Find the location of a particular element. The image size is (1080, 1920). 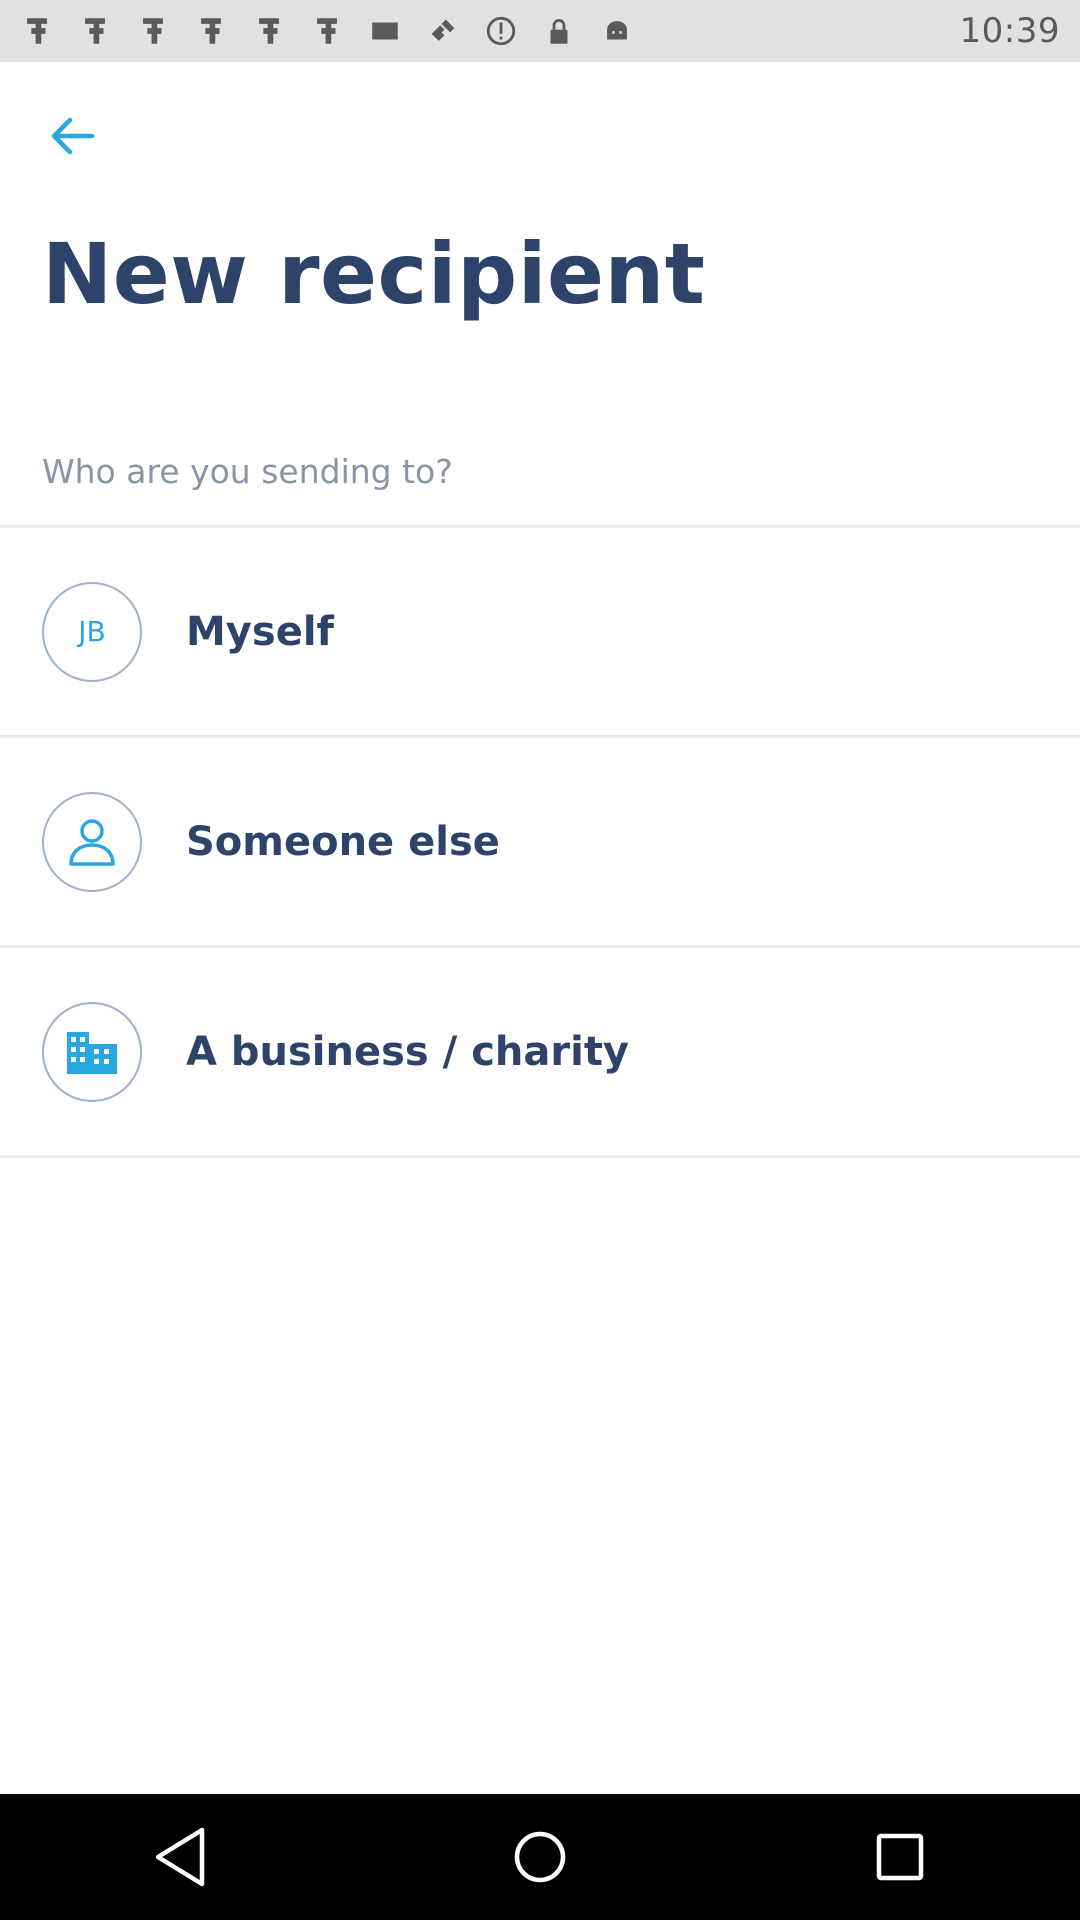

option-myself: JB Myself is located at coordinates (540, 631).